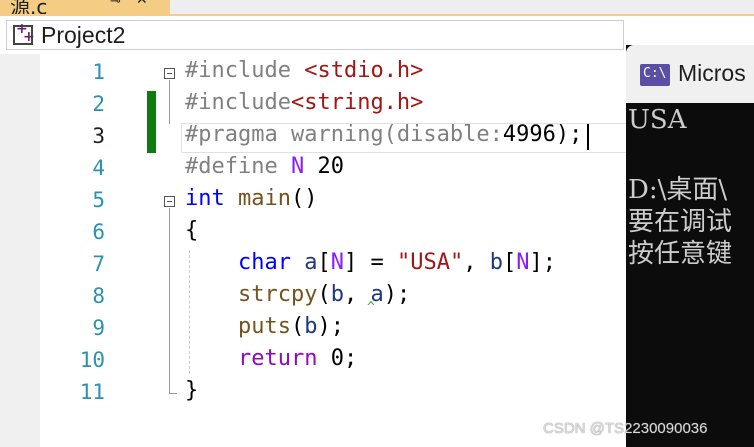 The height and width of the screenshot is (447, 754). Describe the element at coordinates (251, 198) in the screenshot. I see `code-line-5: int main()` at that location.